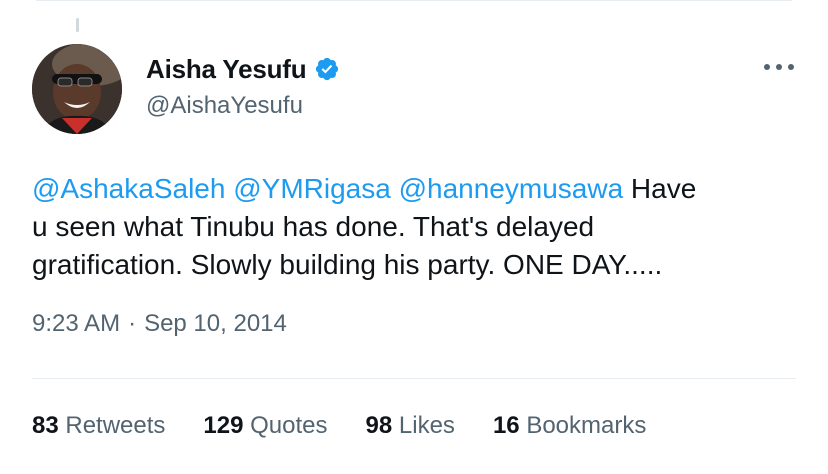 This screenshot has width=828, height=474. What do you see at coordinates (410, 426) in the screenshot?
I see `likes-stat: 98 Likes` at bounding box center [410, 426].